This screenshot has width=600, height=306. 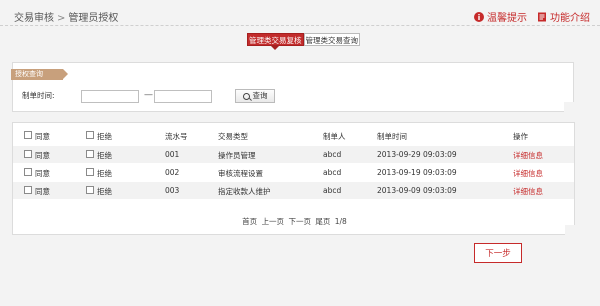 What do you see at coordinates (172, 172) in the screenshot?
I see `serial-cell: 002` at bounding box center [172, 172].